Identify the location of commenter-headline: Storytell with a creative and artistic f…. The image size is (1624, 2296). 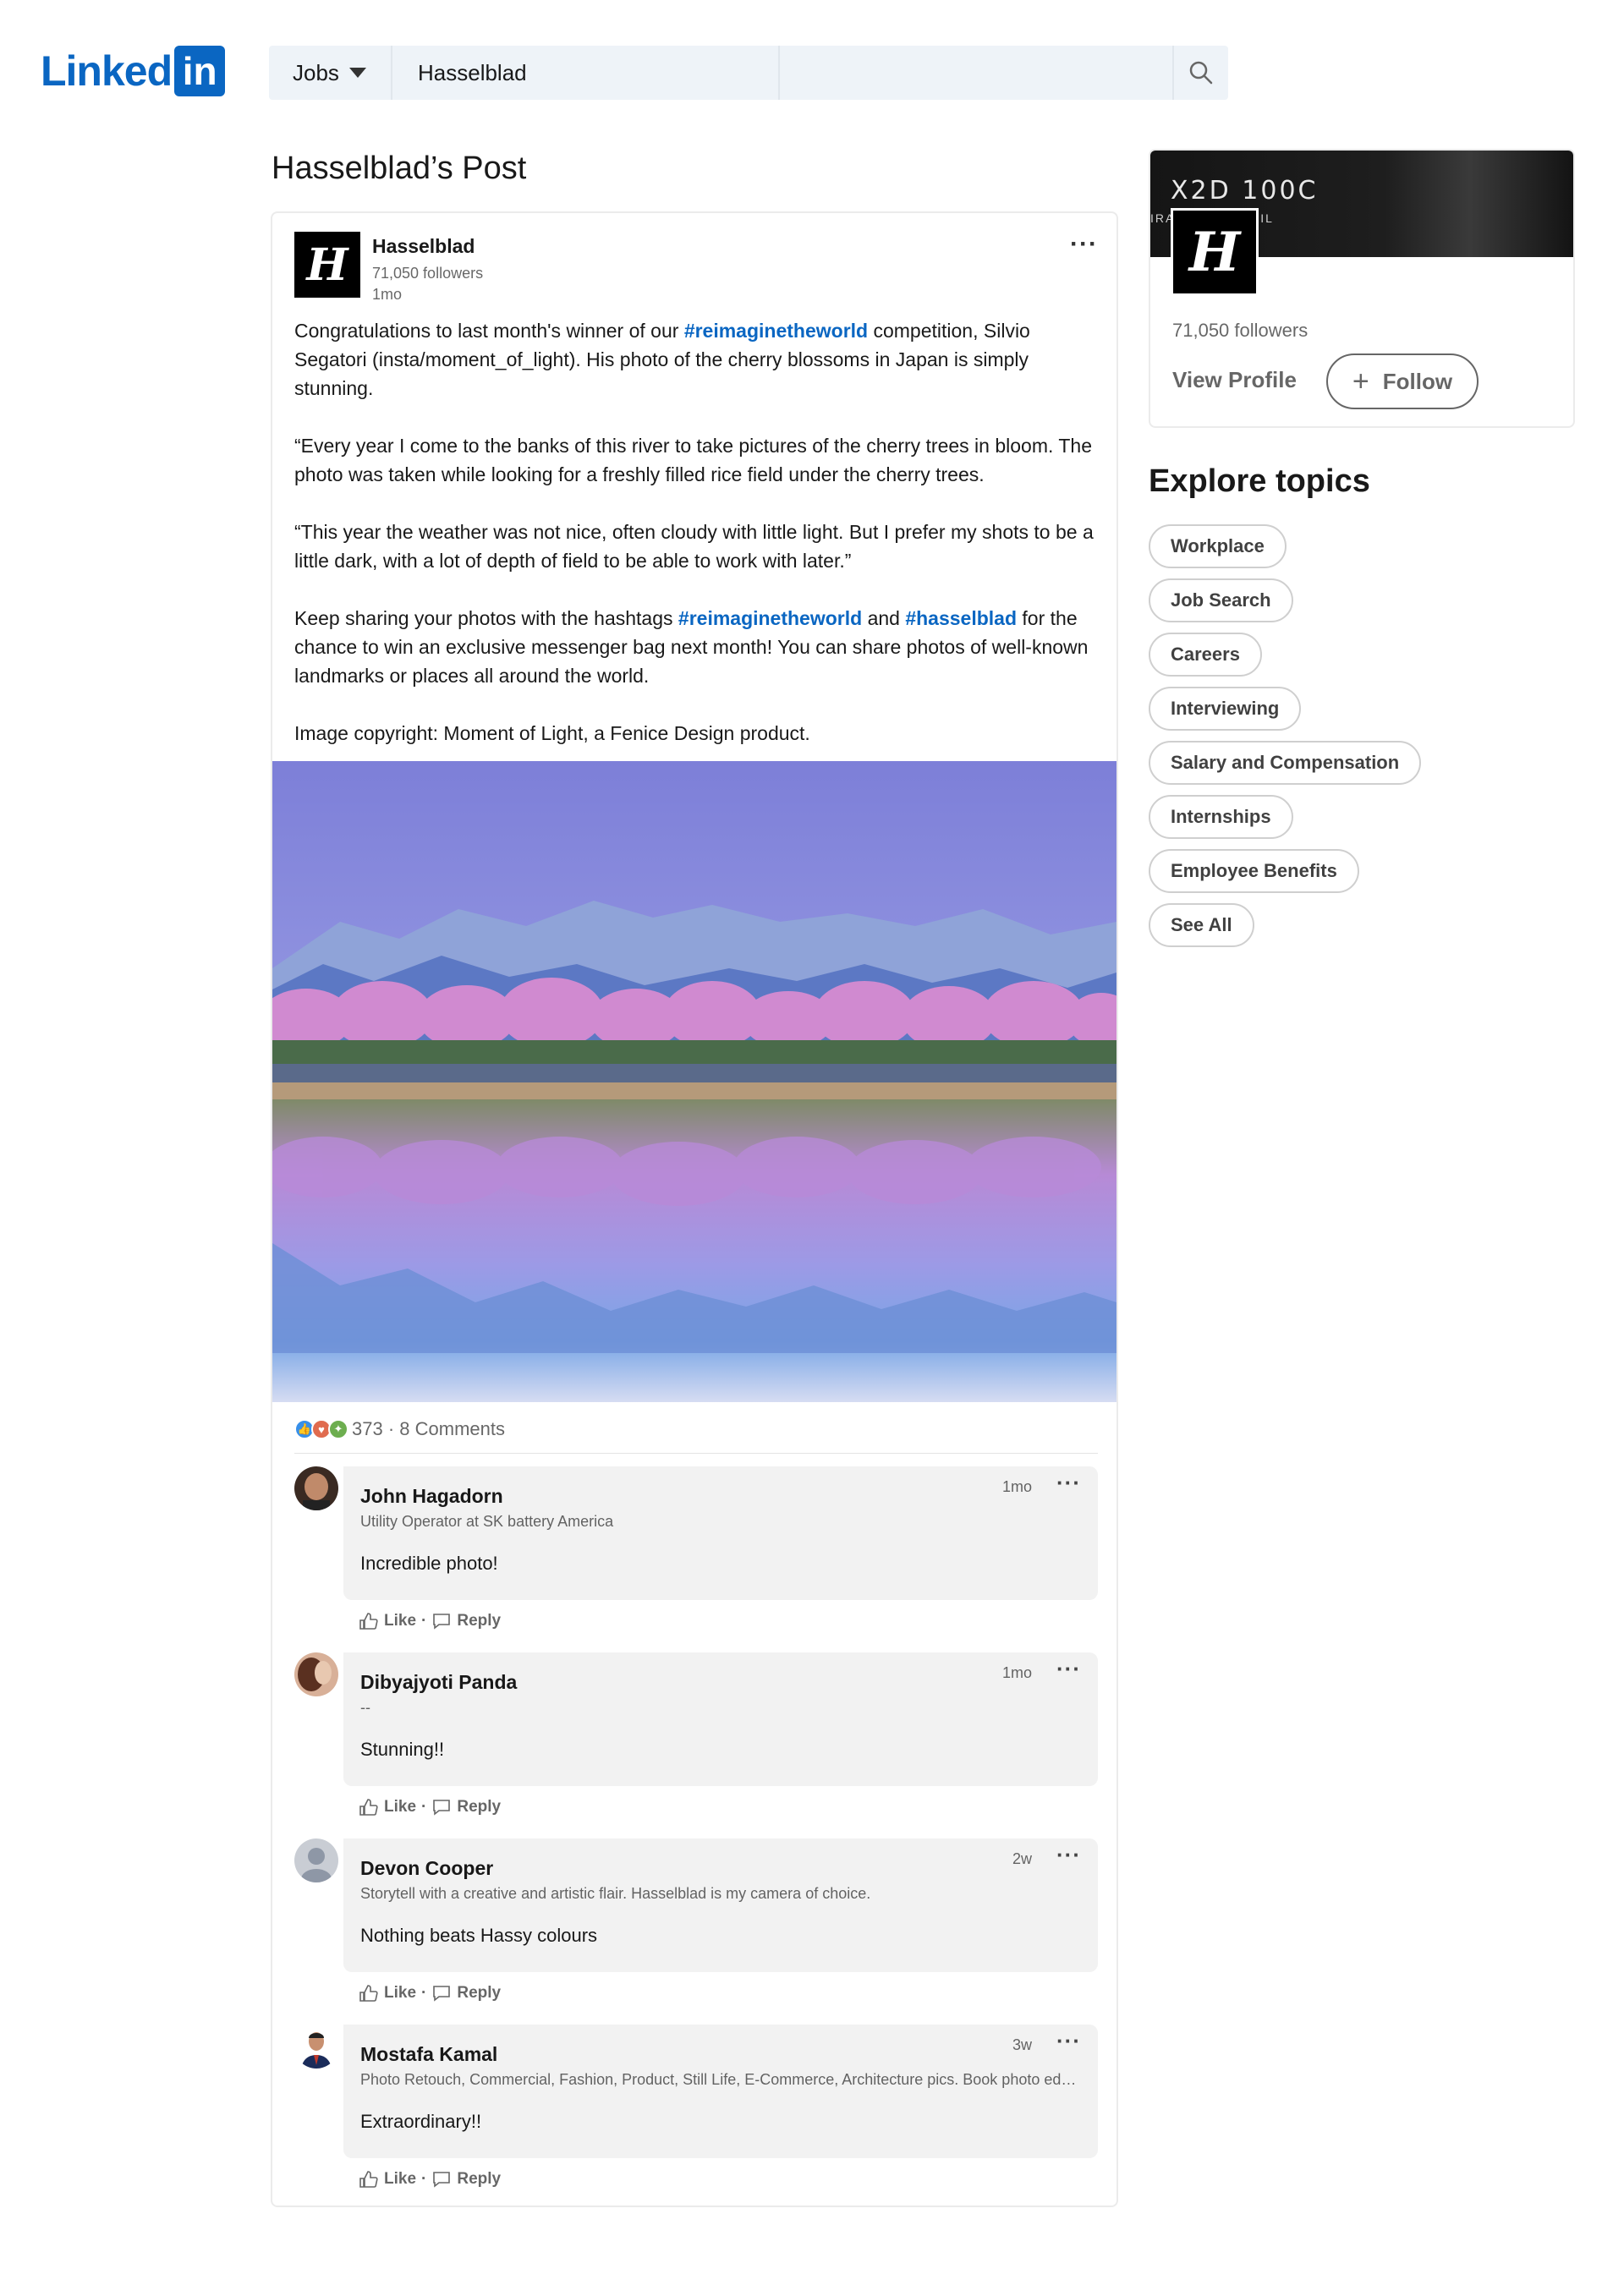
(616, 1894).